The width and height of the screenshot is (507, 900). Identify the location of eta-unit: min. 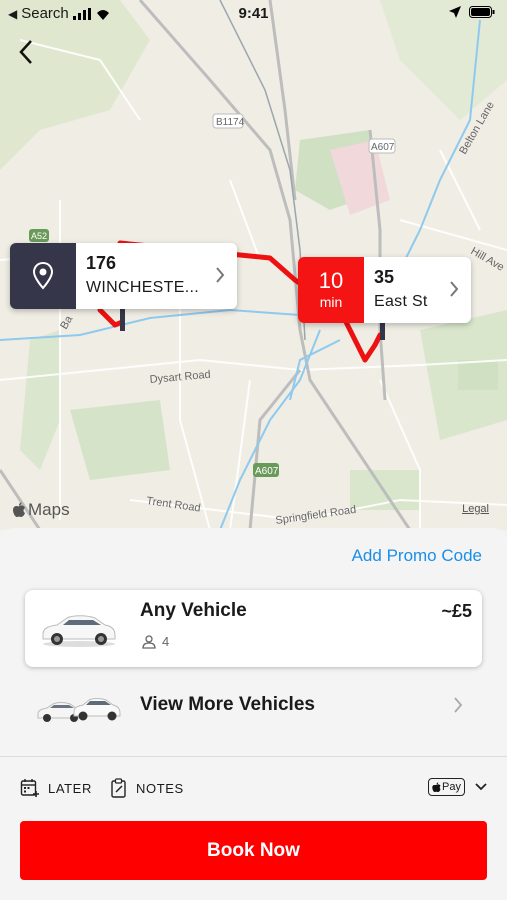
(331, 302).